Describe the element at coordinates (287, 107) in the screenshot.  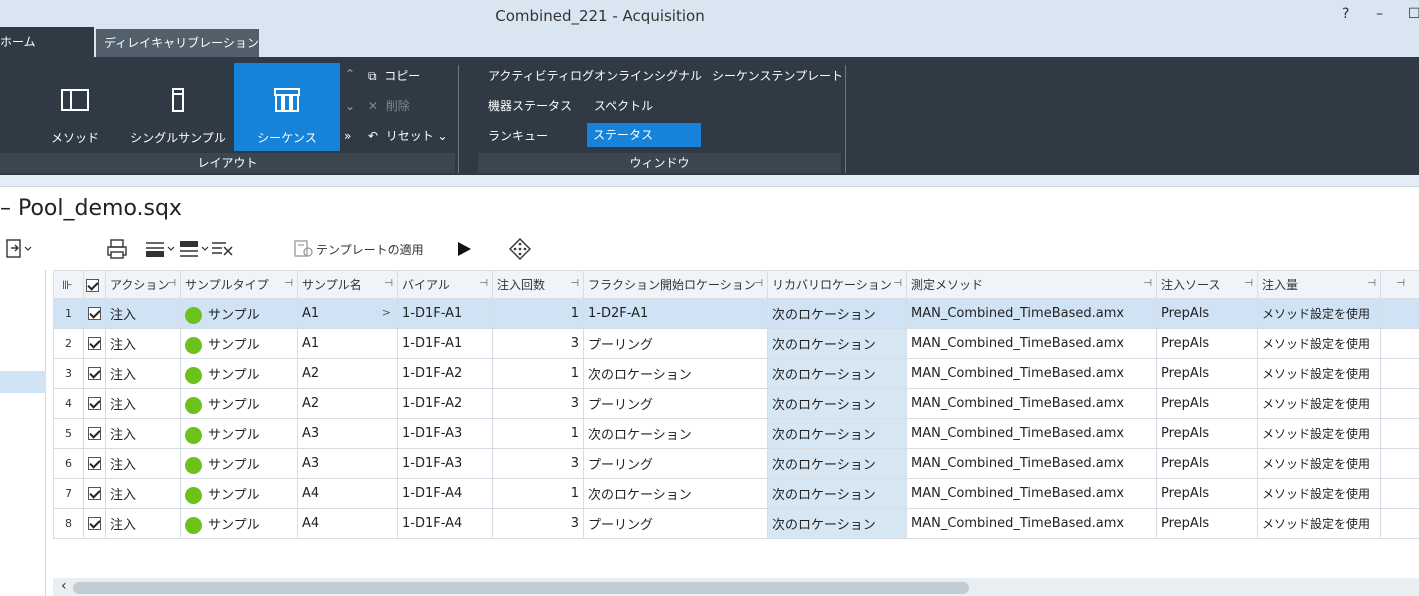
I see `sequence-button: シーケンス` at that location.